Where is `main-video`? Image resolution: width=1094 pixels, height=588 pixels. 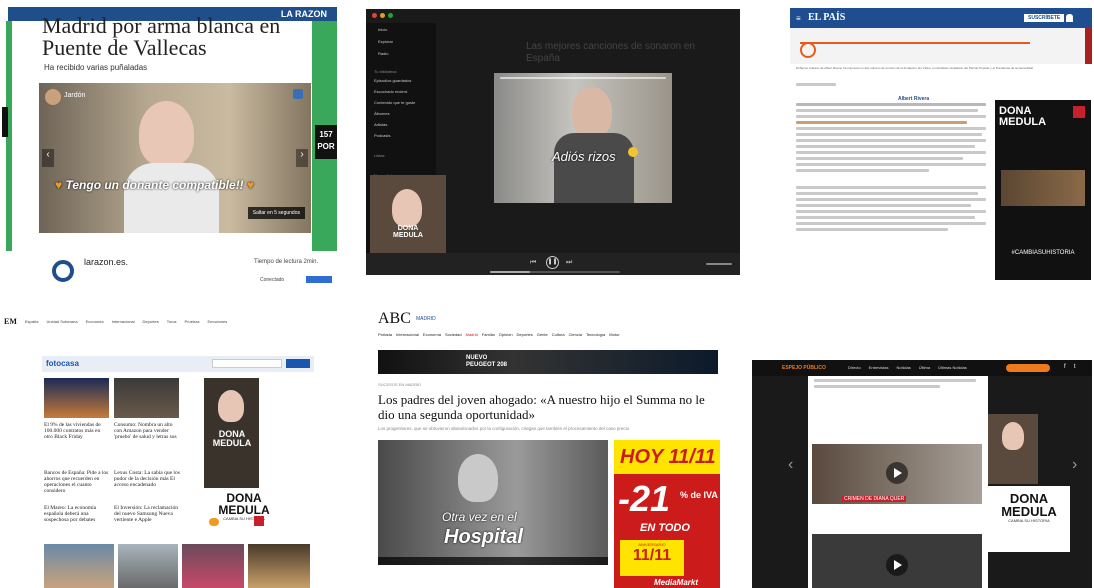
main-video is located at coordinates (897, 474).